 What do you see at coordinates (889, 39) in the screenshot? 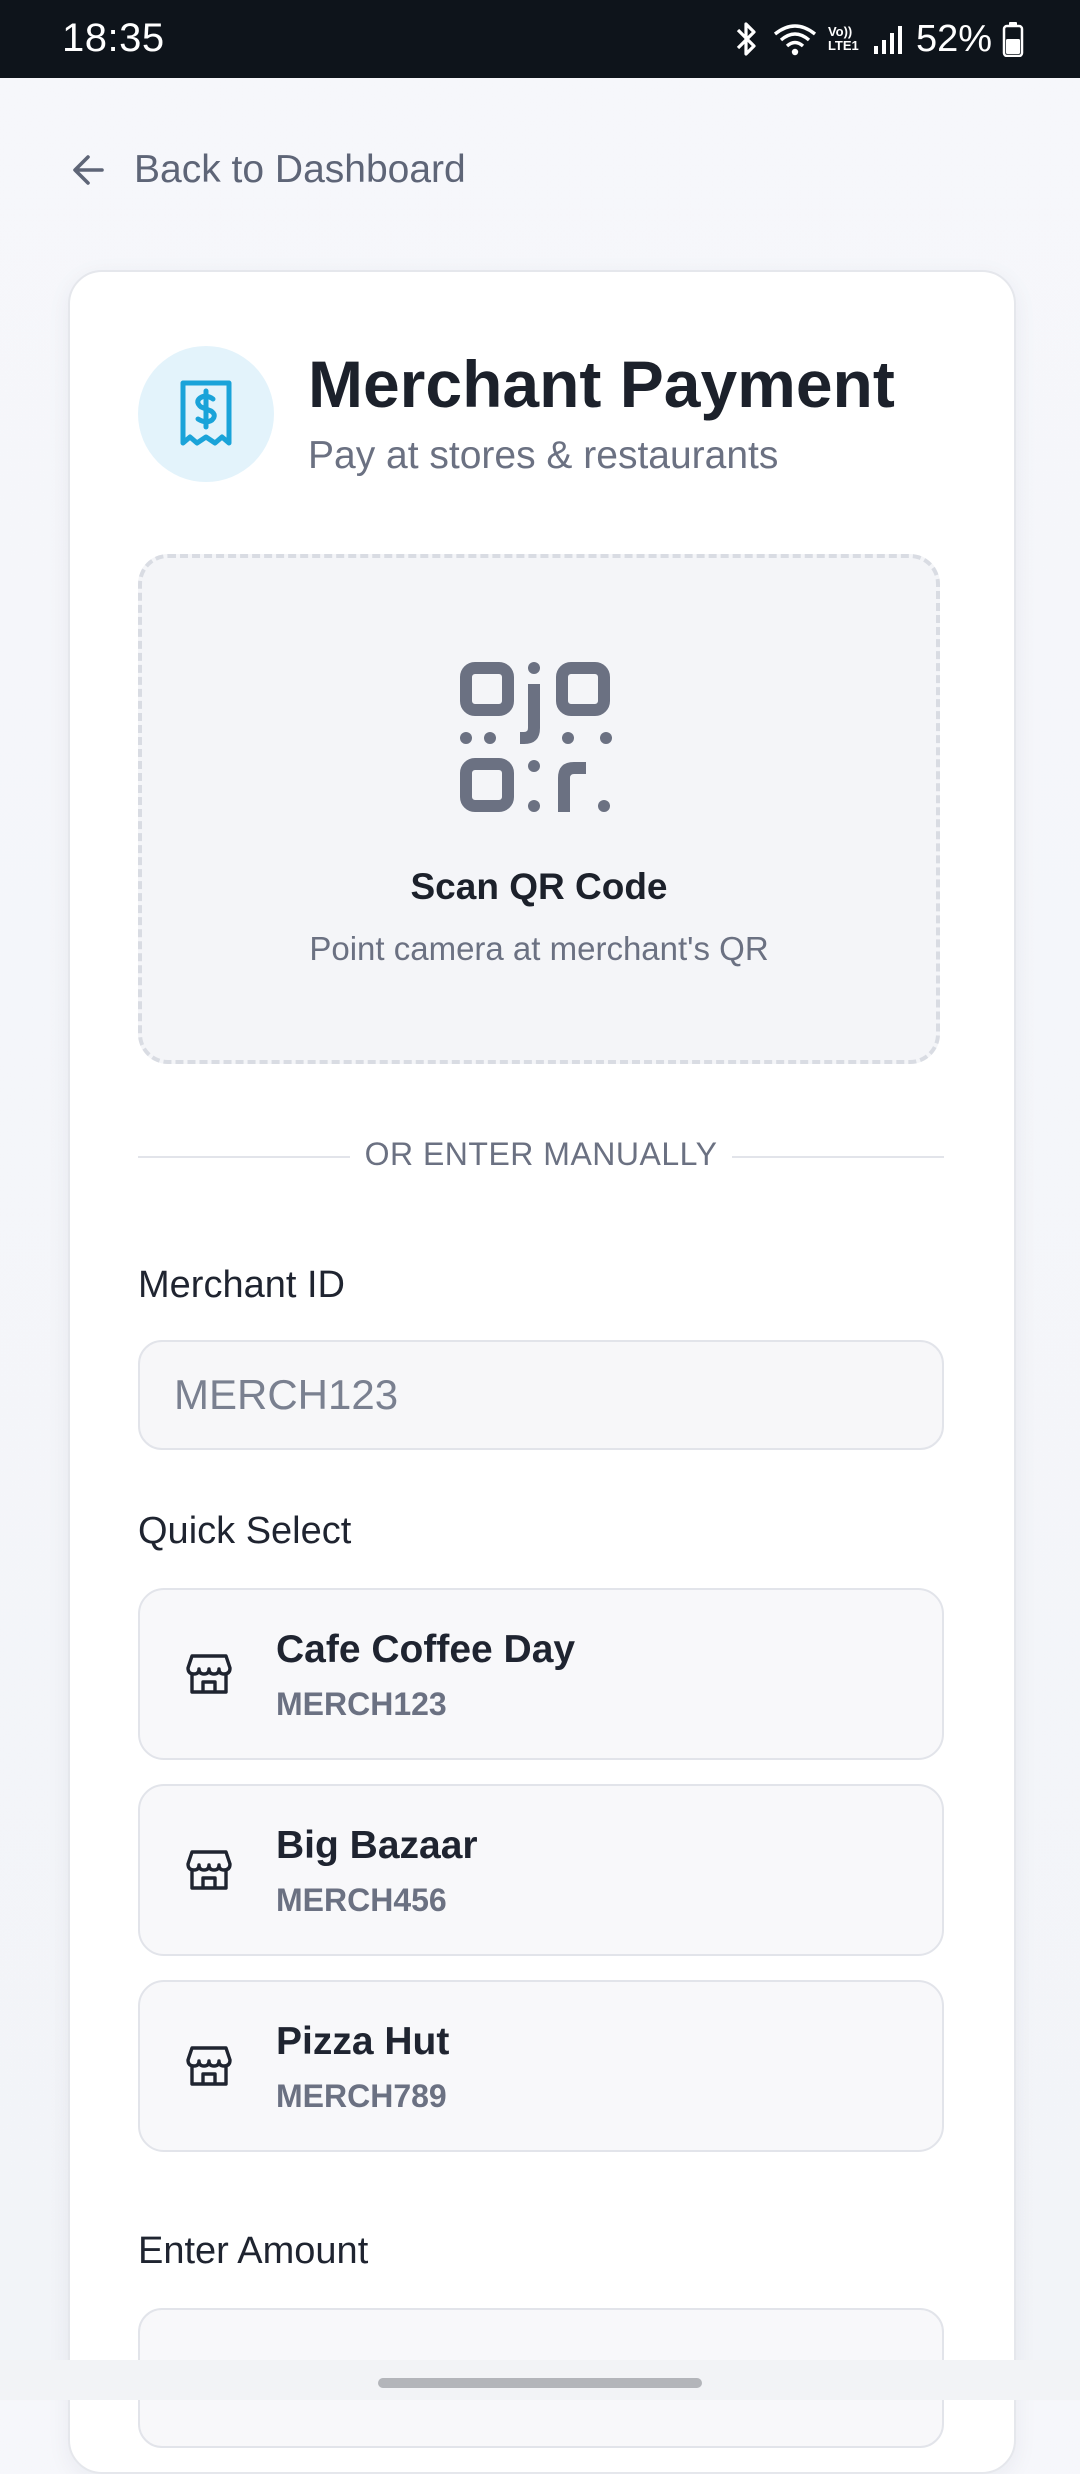
I see `signal-icon` at bounding box center [889, 39].